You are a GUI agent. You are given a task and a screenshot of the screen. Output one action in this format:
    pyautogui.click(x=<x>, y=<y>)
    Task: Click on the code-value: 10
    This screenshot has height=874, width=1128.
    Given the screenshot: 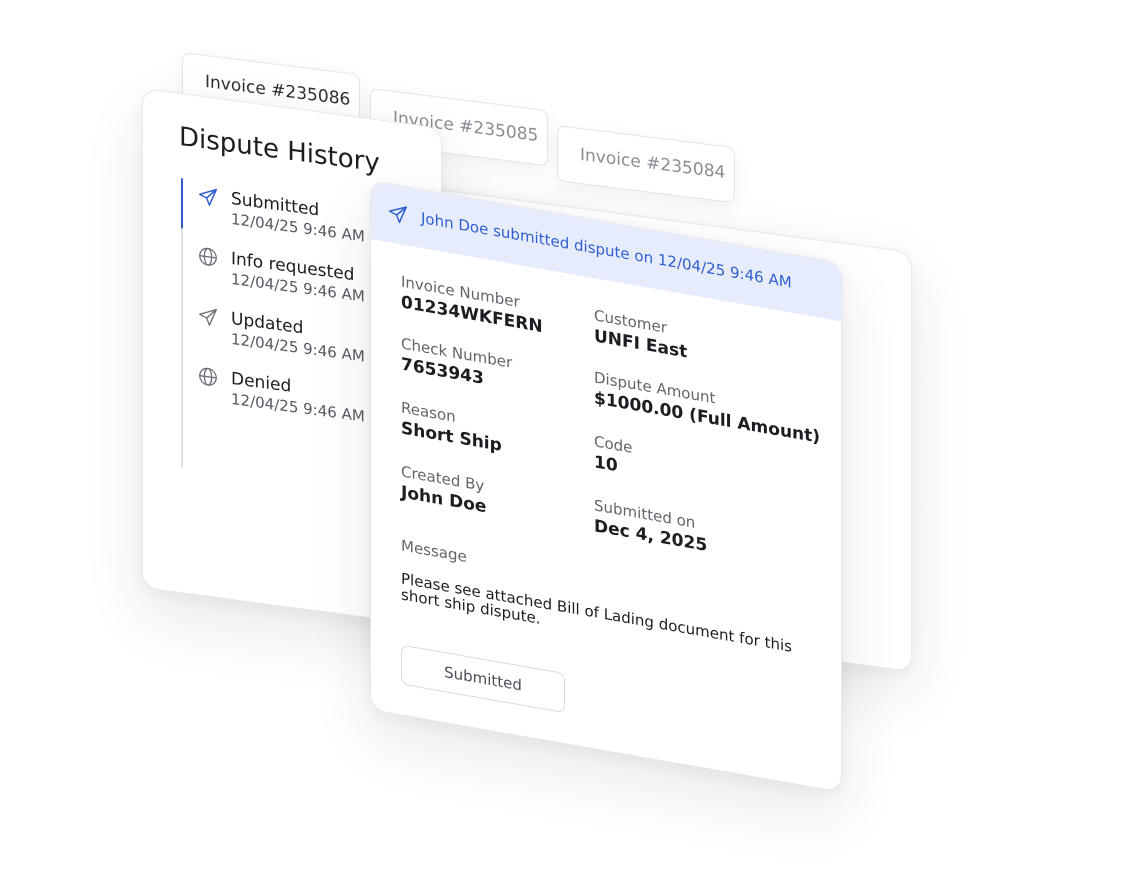 What is the action you would take?
    pyautogui.click(x=606, y=464)
    